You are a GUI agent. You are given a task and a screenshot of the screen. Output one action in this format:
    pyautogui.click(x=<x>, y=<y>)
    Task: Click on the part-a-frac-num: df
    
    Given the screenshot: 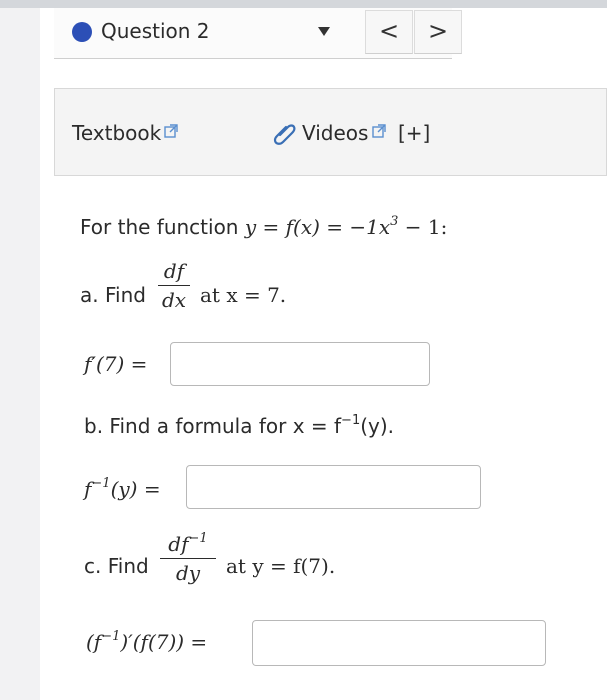 What is the action you would take?
    pyautogui.click(x=174, y=271)
    